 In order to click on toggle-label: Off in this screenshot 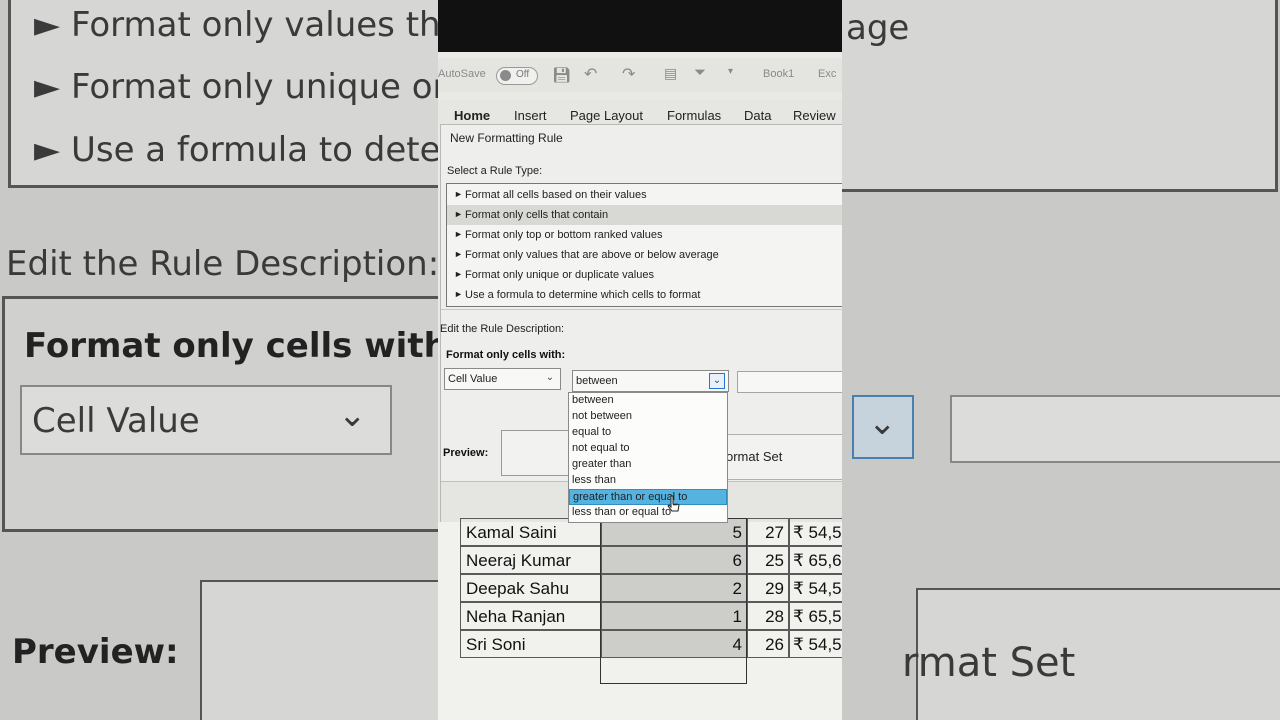, I will do `click(523, 74)`.